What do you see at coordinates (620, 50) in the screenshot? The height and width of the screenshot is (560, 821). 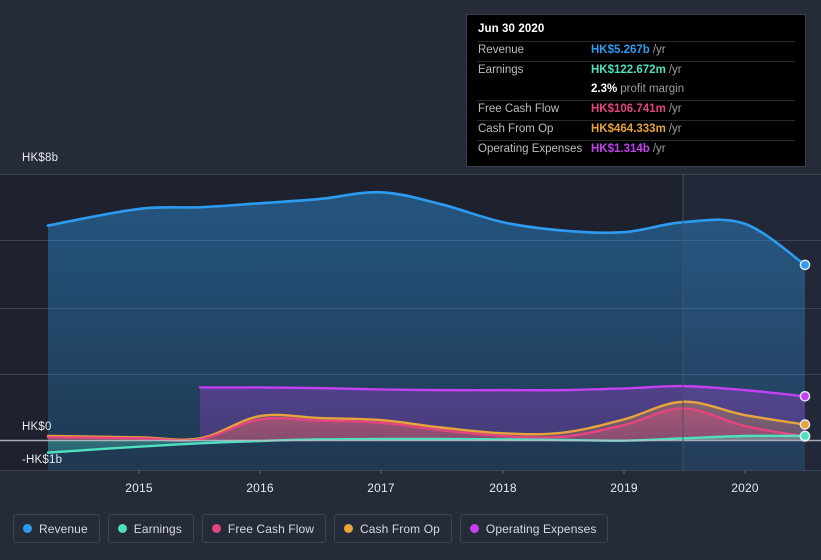 I see `tooltip-metric-value: HK$5.267b` at bounding box center [620, 50].